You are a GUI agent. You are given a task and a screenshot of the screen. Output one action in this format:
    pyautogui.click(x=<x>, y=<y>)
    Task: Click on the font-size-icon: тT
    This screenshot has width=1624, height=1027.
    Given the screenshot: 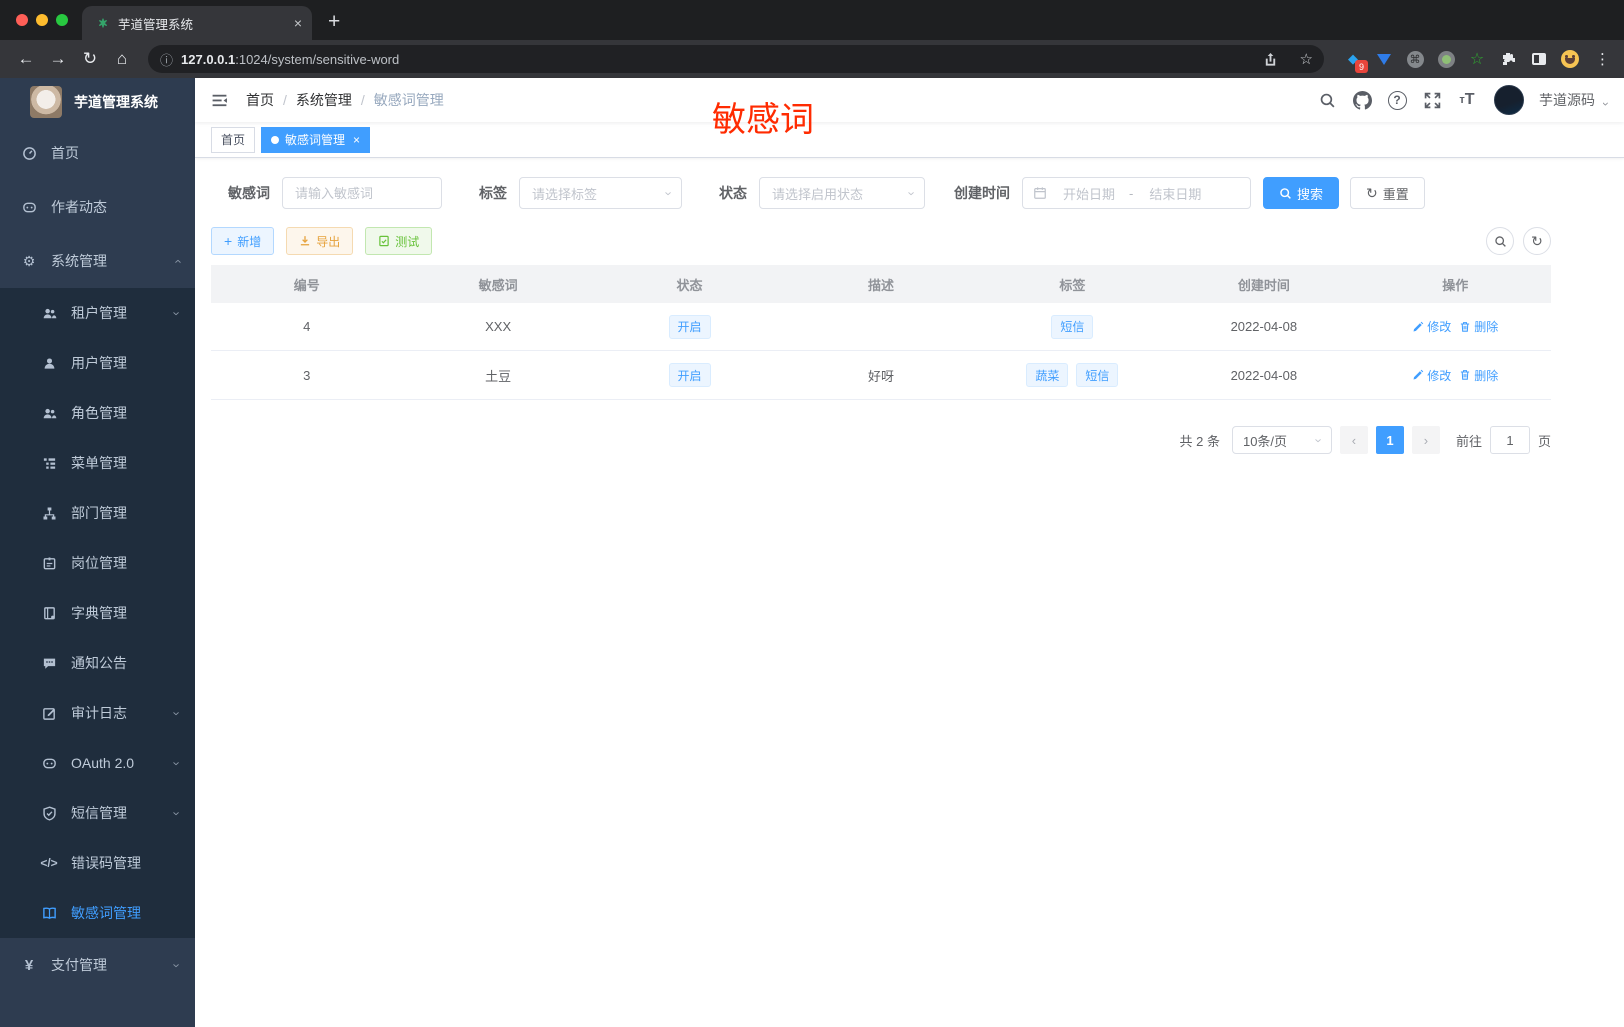 What is the action you would take?
    pyautogui.click(x=1467, y=100)
    